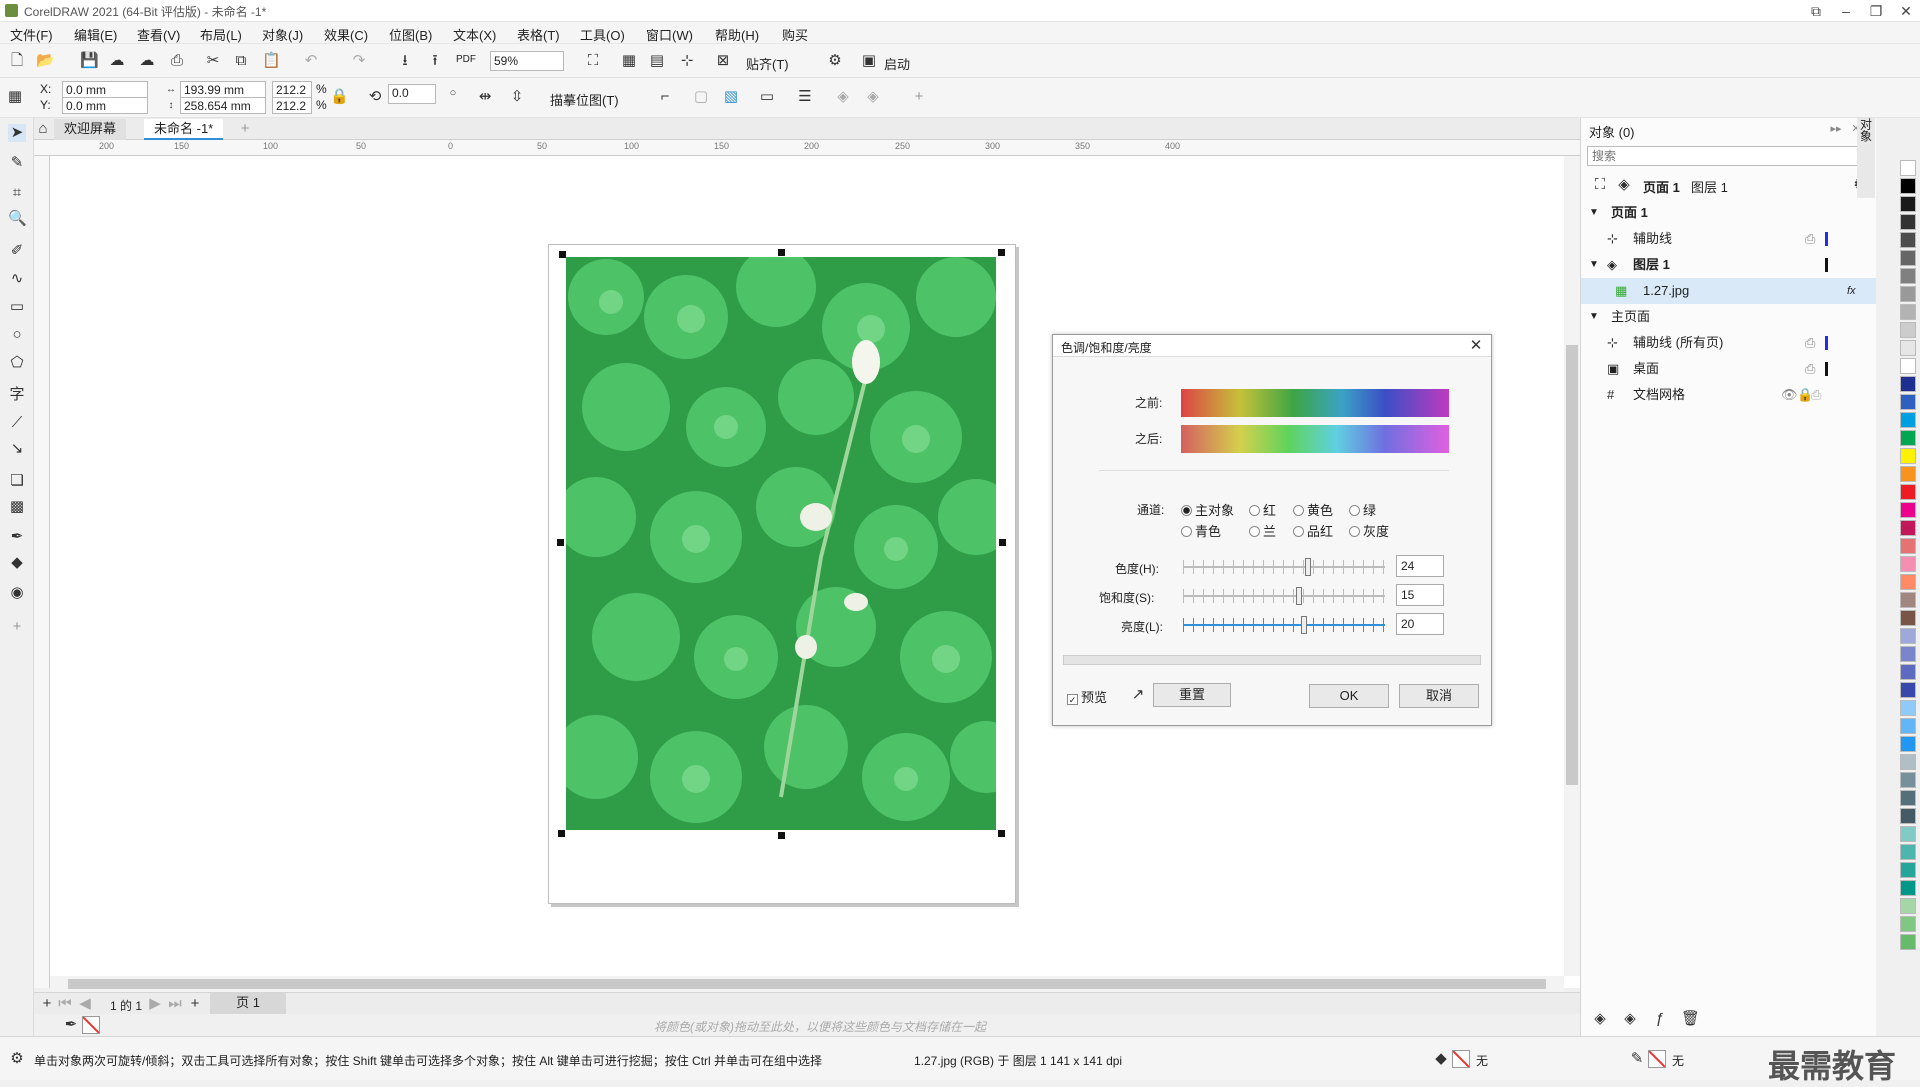  Describe the element at coordinates (1349, 696) in the screenshot. I see `ok-button: OK` at that location.